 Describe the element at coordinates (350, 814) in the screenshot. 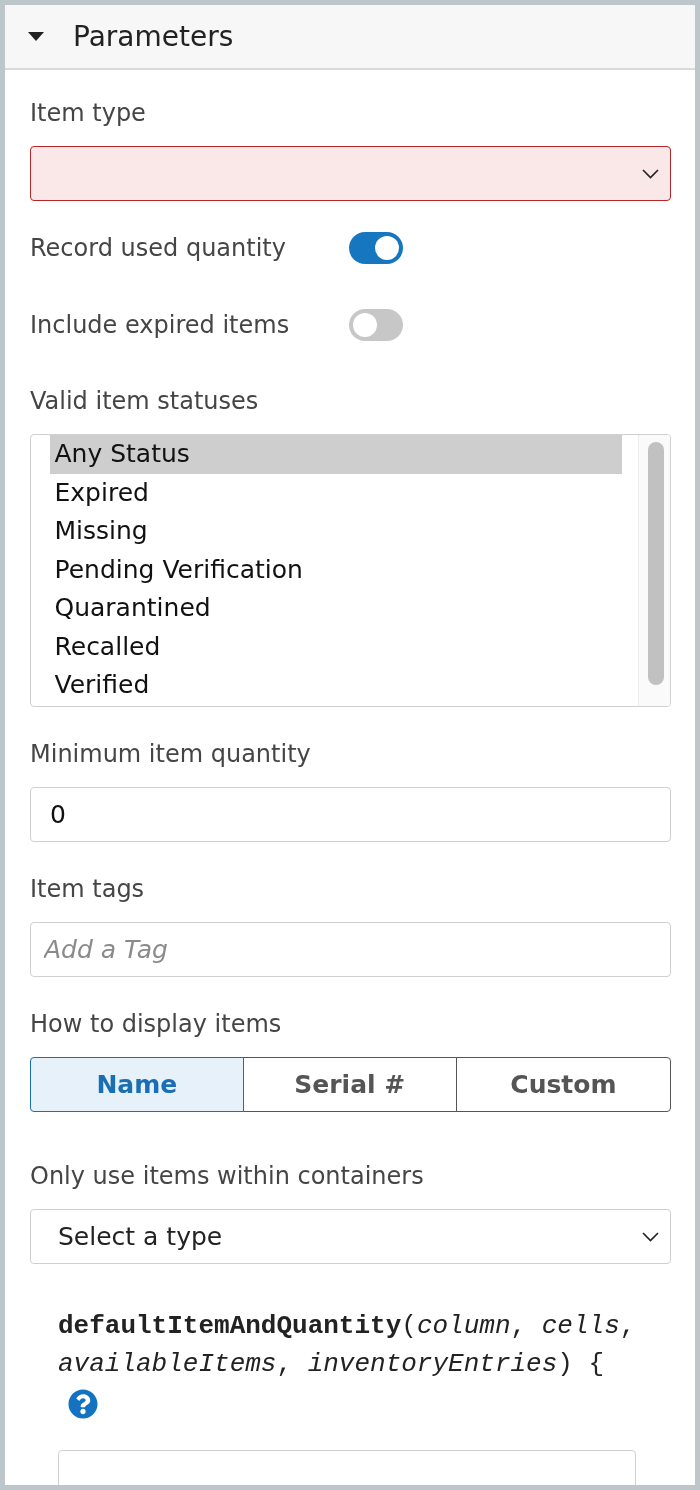

I see `input-field: 0` at that location.